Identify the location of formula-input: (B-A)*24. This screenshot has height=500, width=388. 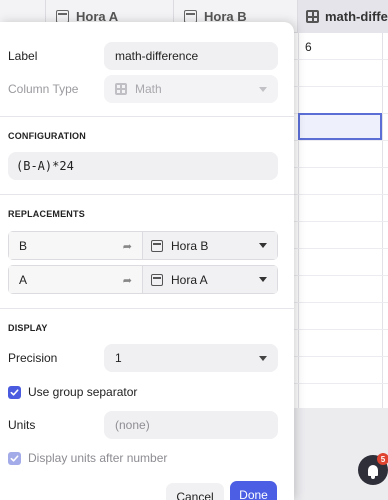
(143, 166).